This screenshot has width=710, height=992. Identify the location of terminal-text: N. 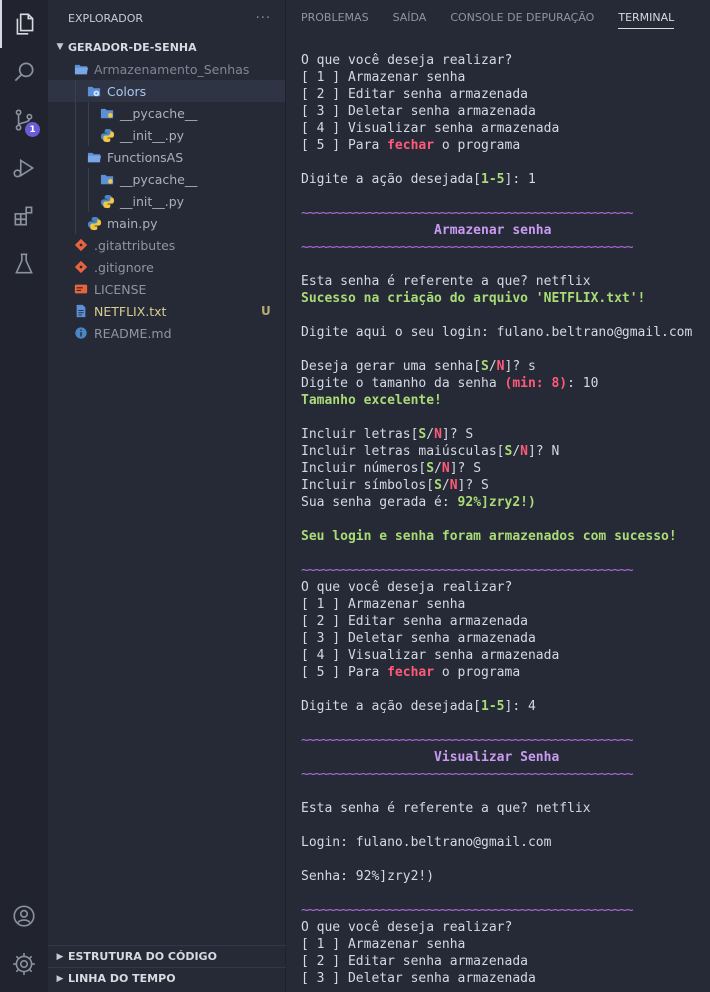
(438, 434).